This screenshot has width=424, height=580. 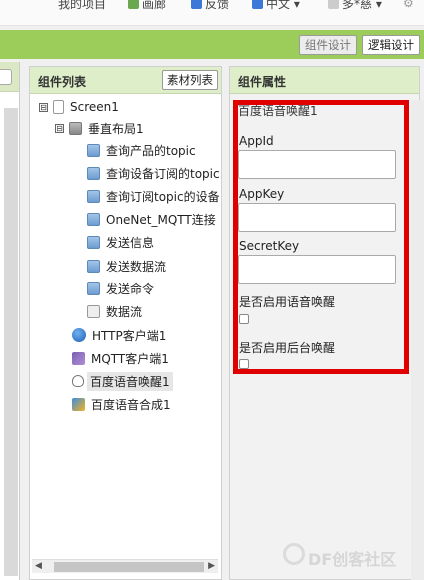 I want to click on watermark: DF创客社区, so click(x=352, y=559).